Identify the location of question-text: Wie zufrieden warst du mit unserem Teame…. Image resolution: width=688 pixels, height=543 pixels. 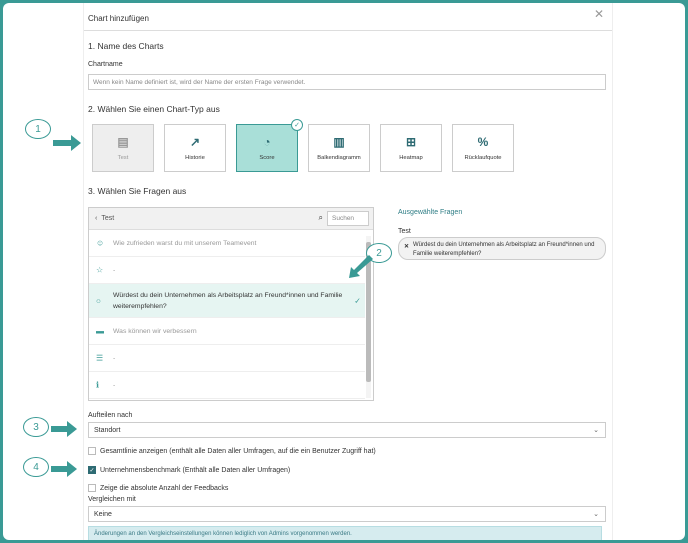
(185, 243).